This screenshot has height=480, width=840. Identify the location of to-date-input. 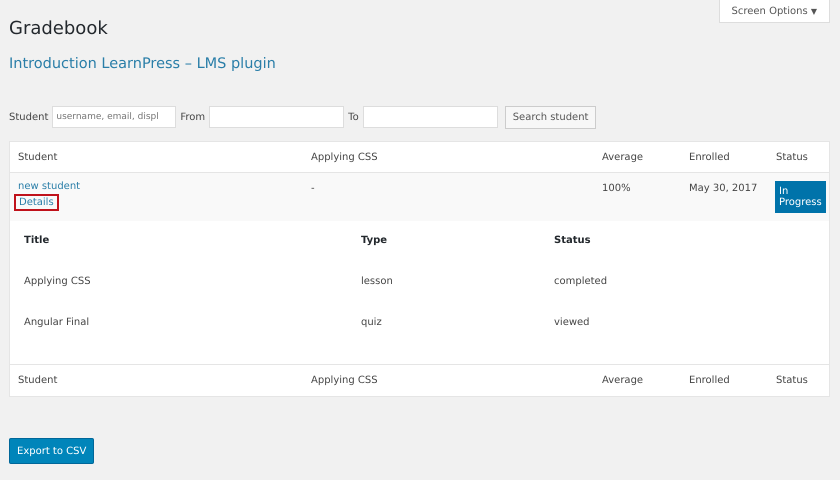
(430, 117).